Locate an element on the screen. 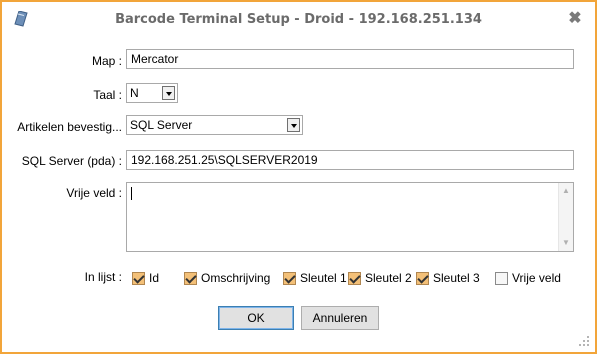  scroll-down-icon: ▼ is located at coordinates (566, 243).